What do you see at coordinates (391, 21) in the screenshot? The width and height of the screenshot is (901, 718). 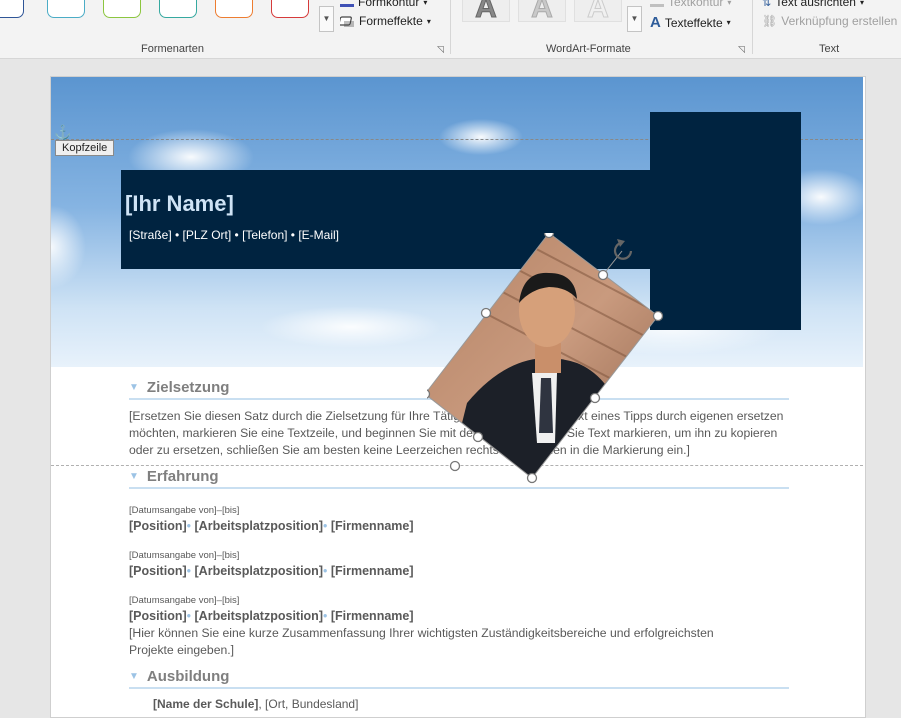 I see `formeffekte-label: Formeffekte` at bounding box center [391, 21].